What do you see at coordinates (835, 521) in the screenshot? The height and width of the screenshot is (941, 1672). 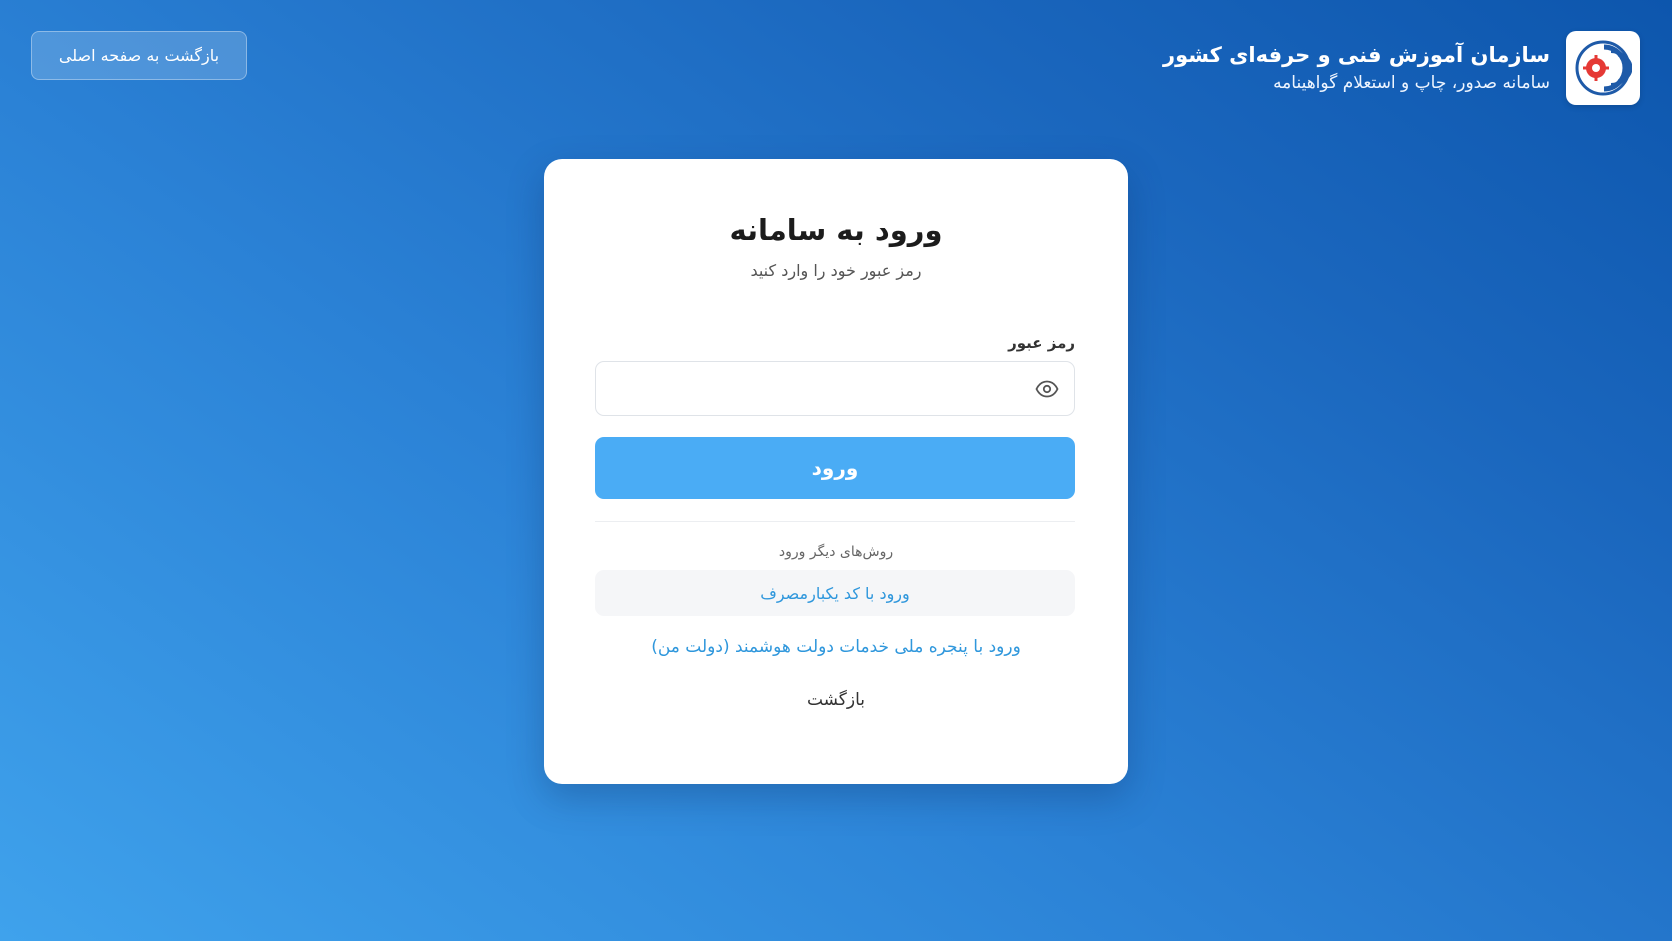 I see `divider` at bounding box center [835, 521].